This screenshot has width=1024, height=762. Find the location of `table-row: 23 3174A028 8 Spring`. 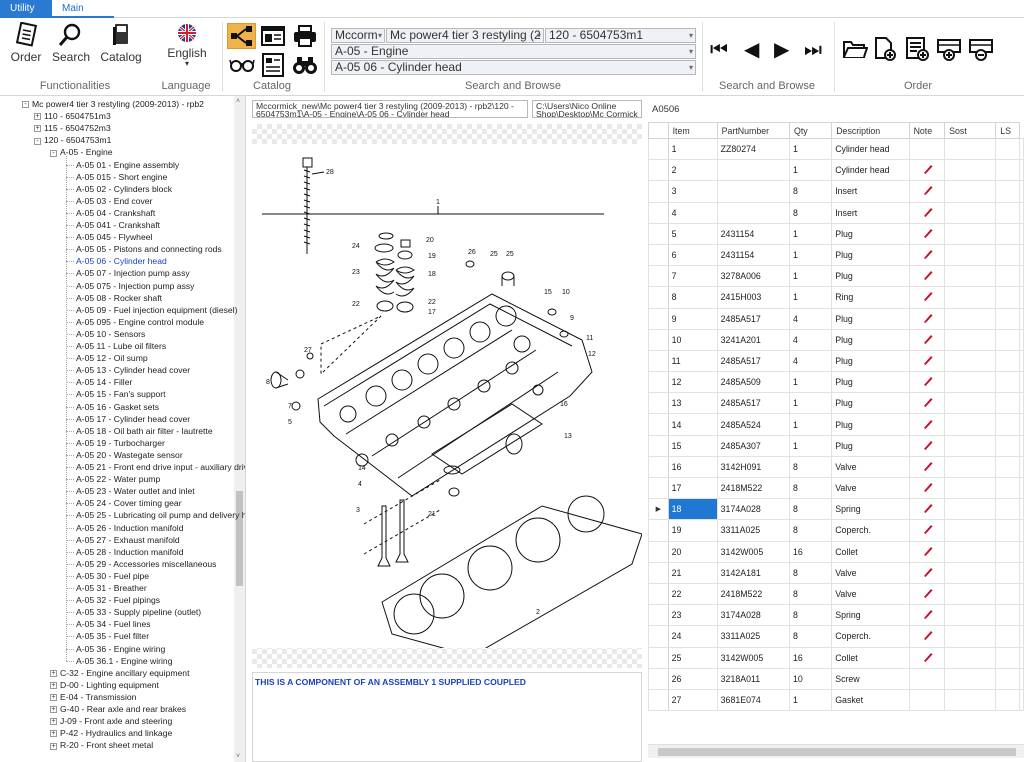

table-row: 23 3174A028 8 Spring is located at coordinates (836, 615).